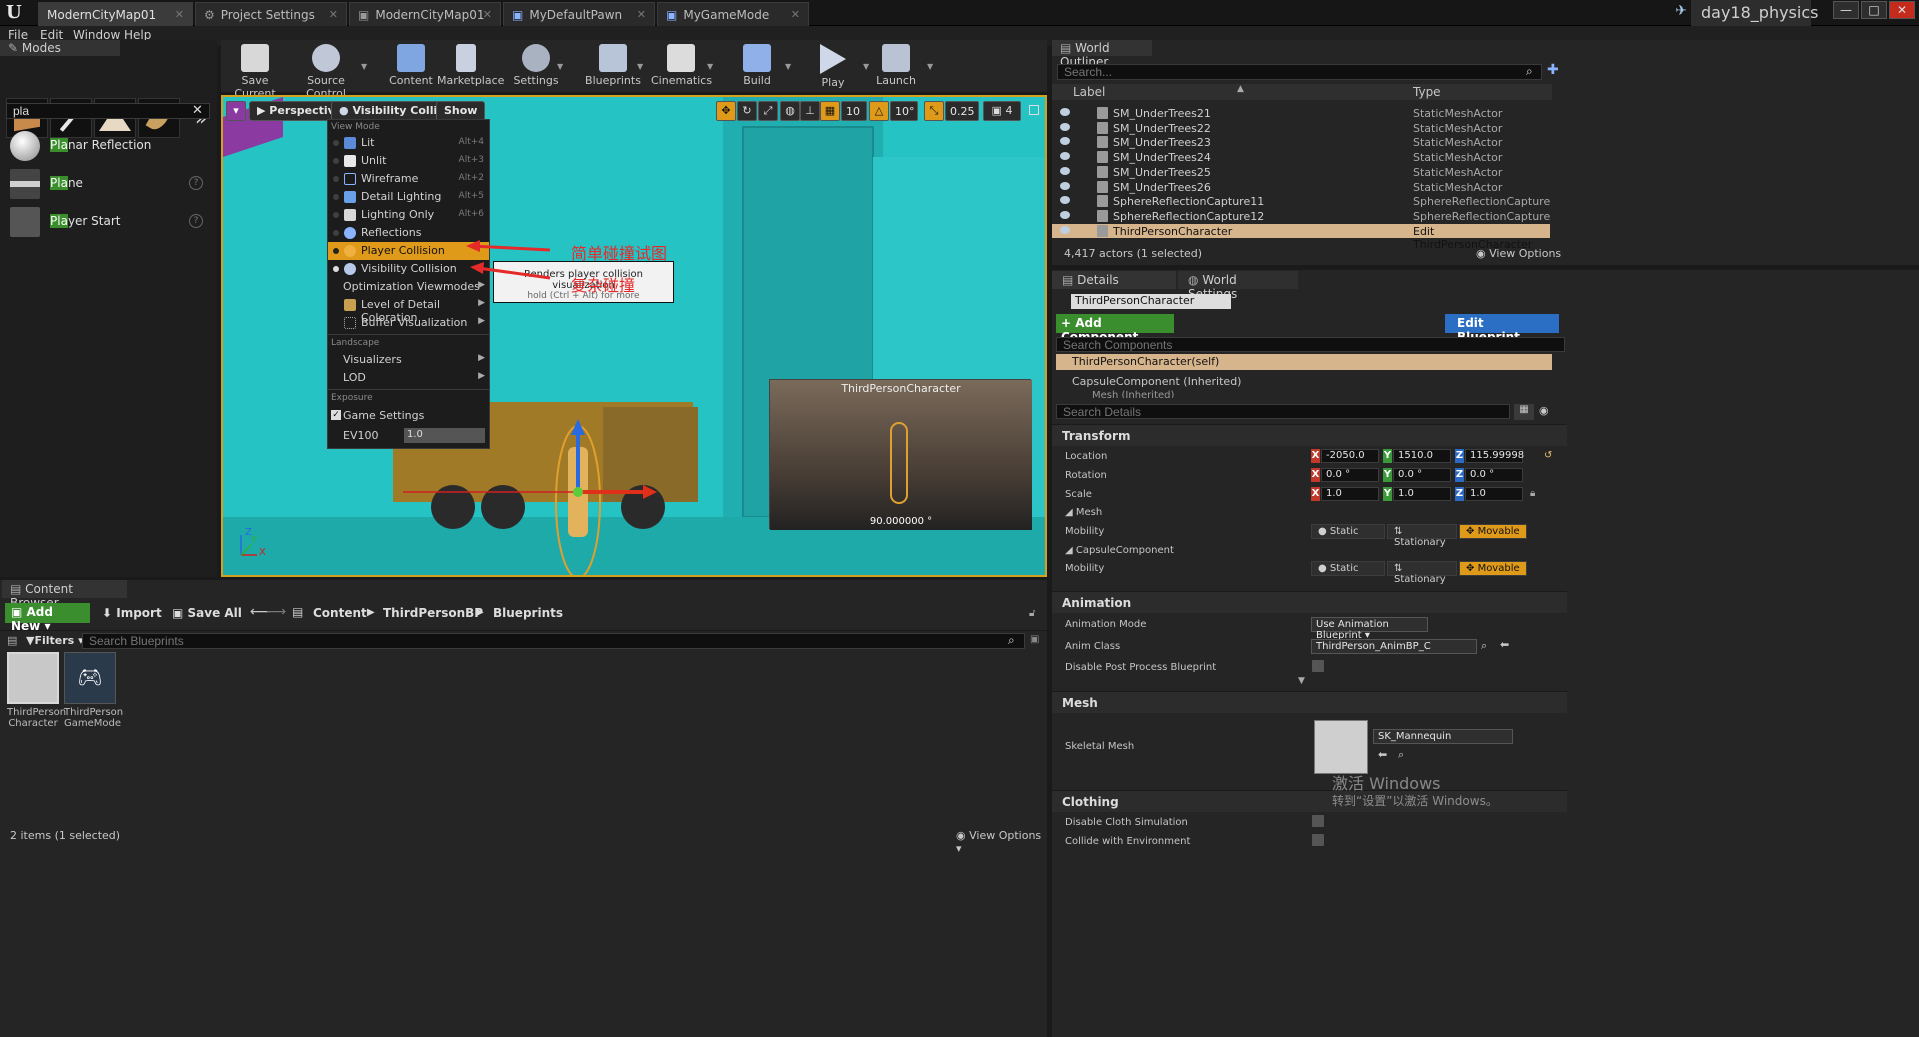 Image resolution: width=1919 pixels, height=1037 pixels. I want to click on feedback-icon: ✈, so click(1681, 11).